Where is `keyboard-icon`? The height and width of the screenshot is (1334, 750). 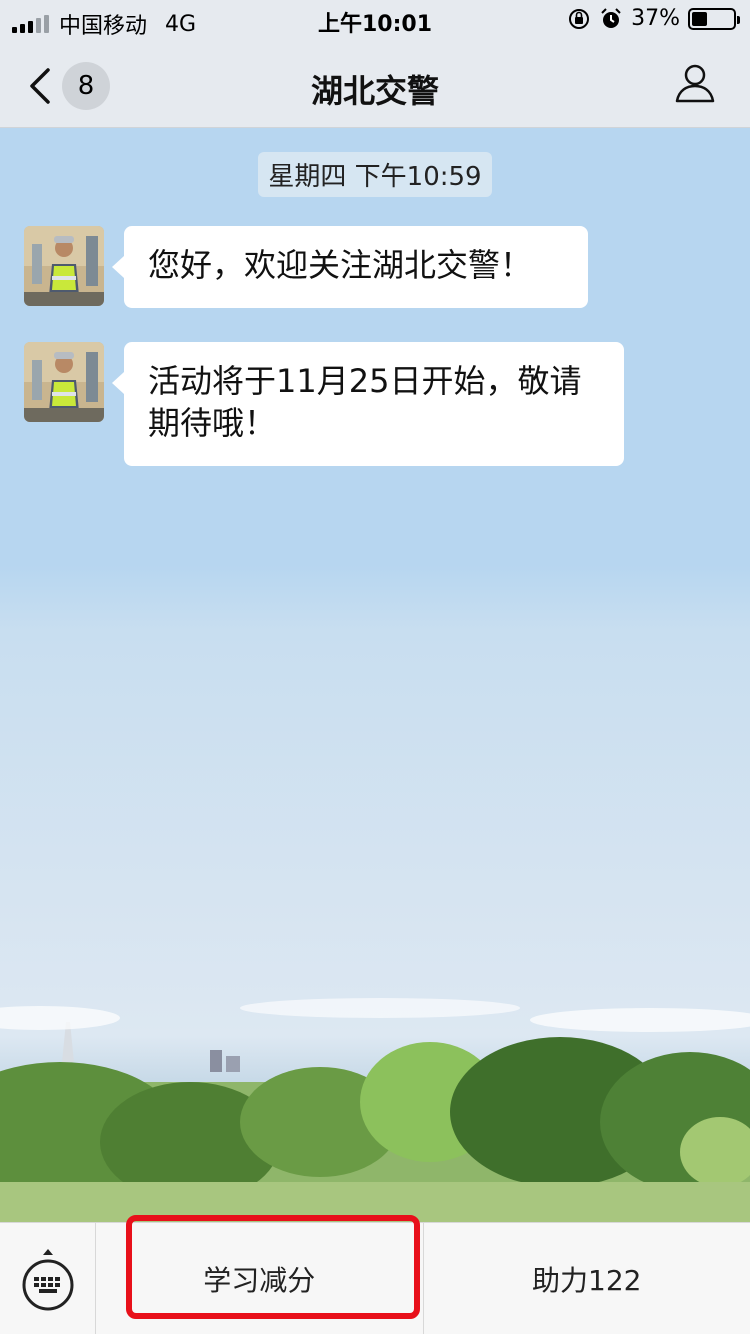
keyboard-icon is located at coordinates (47, 1280).